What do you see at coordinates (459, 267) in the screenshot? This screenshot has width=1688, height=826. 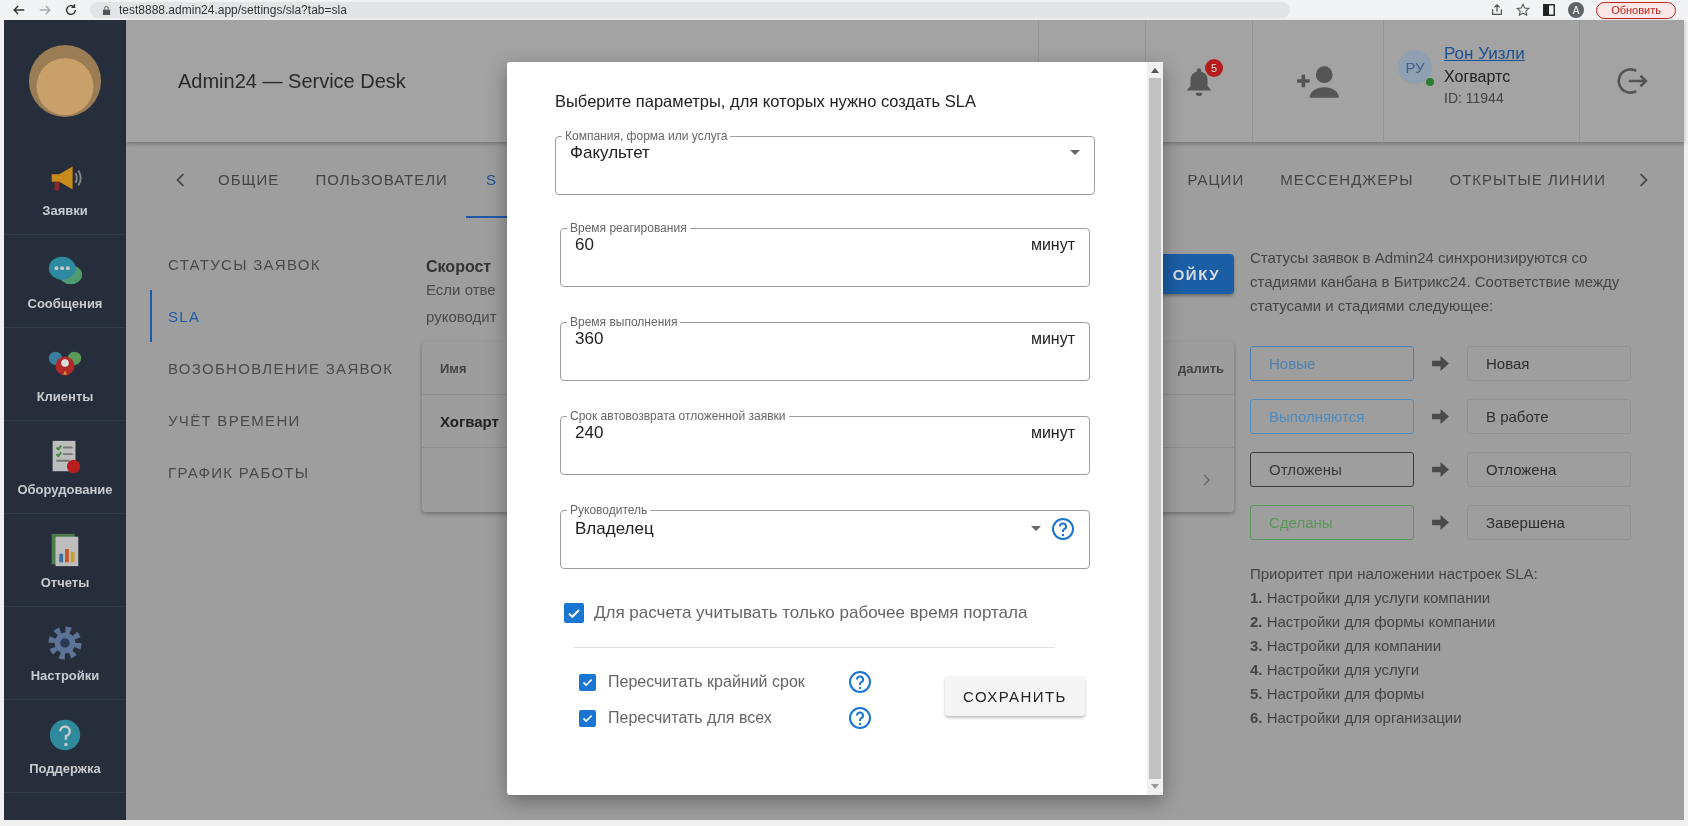 I see `section-heading: Скорост` at bounding box center [459, 267].